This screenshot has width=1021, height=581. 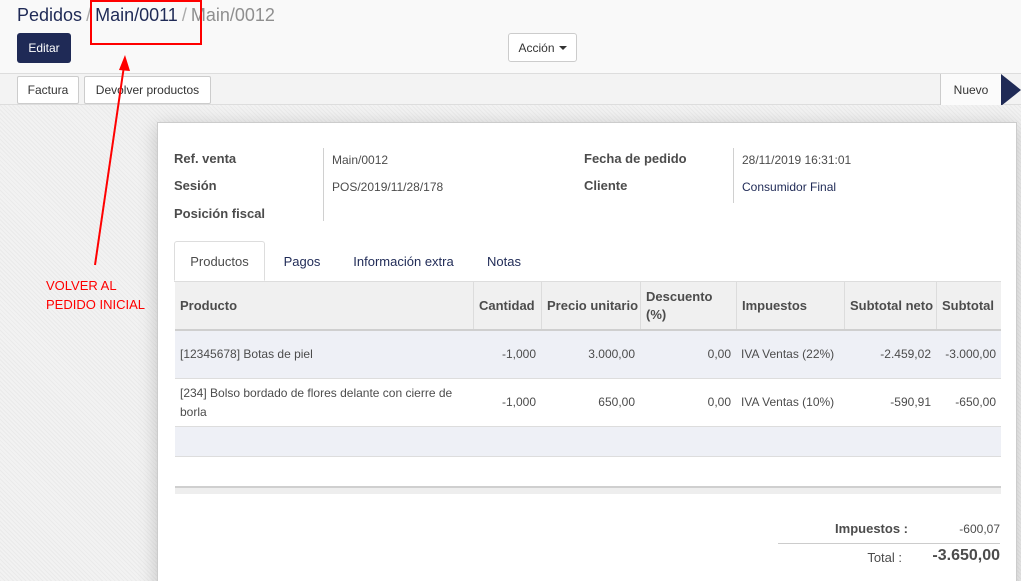 I want to click on annotation-line2: PEDIDO INICIAL, so click(x=95, y=304).